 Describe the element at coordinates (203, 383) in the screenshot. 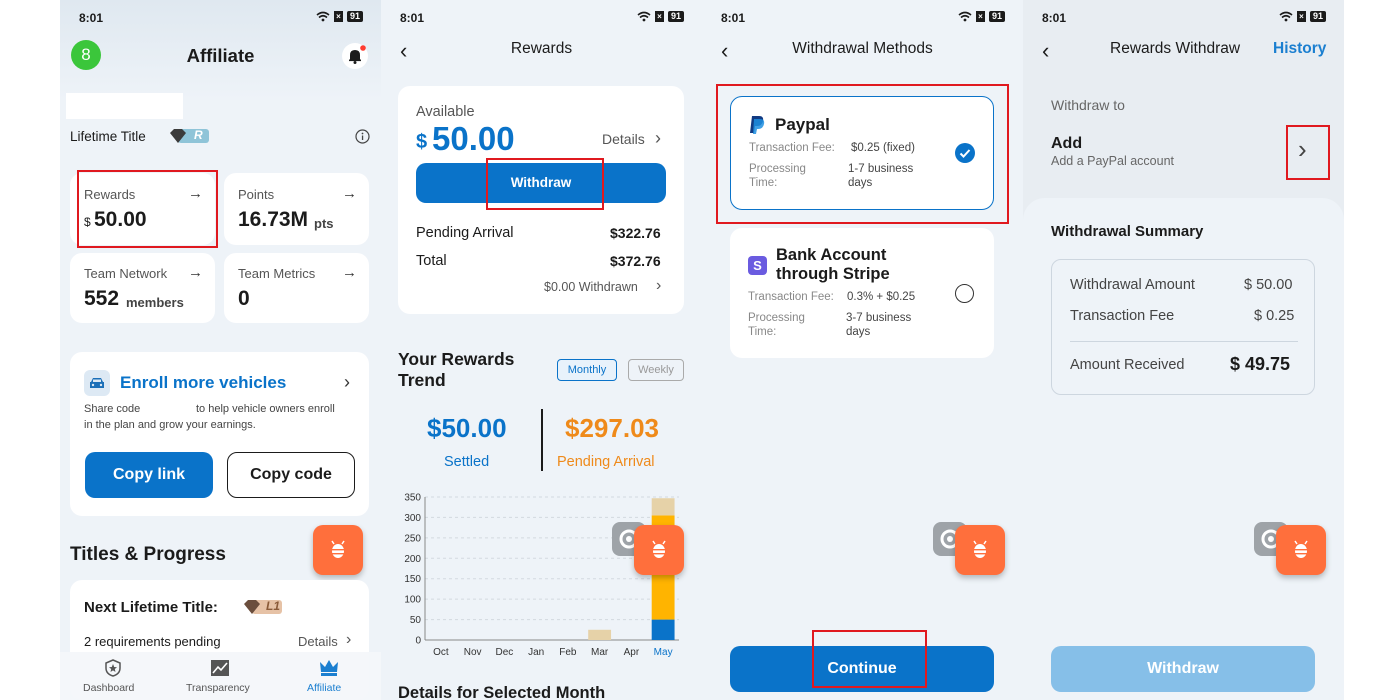

I see `enroll-title: Enroll more vehicles` at that location.